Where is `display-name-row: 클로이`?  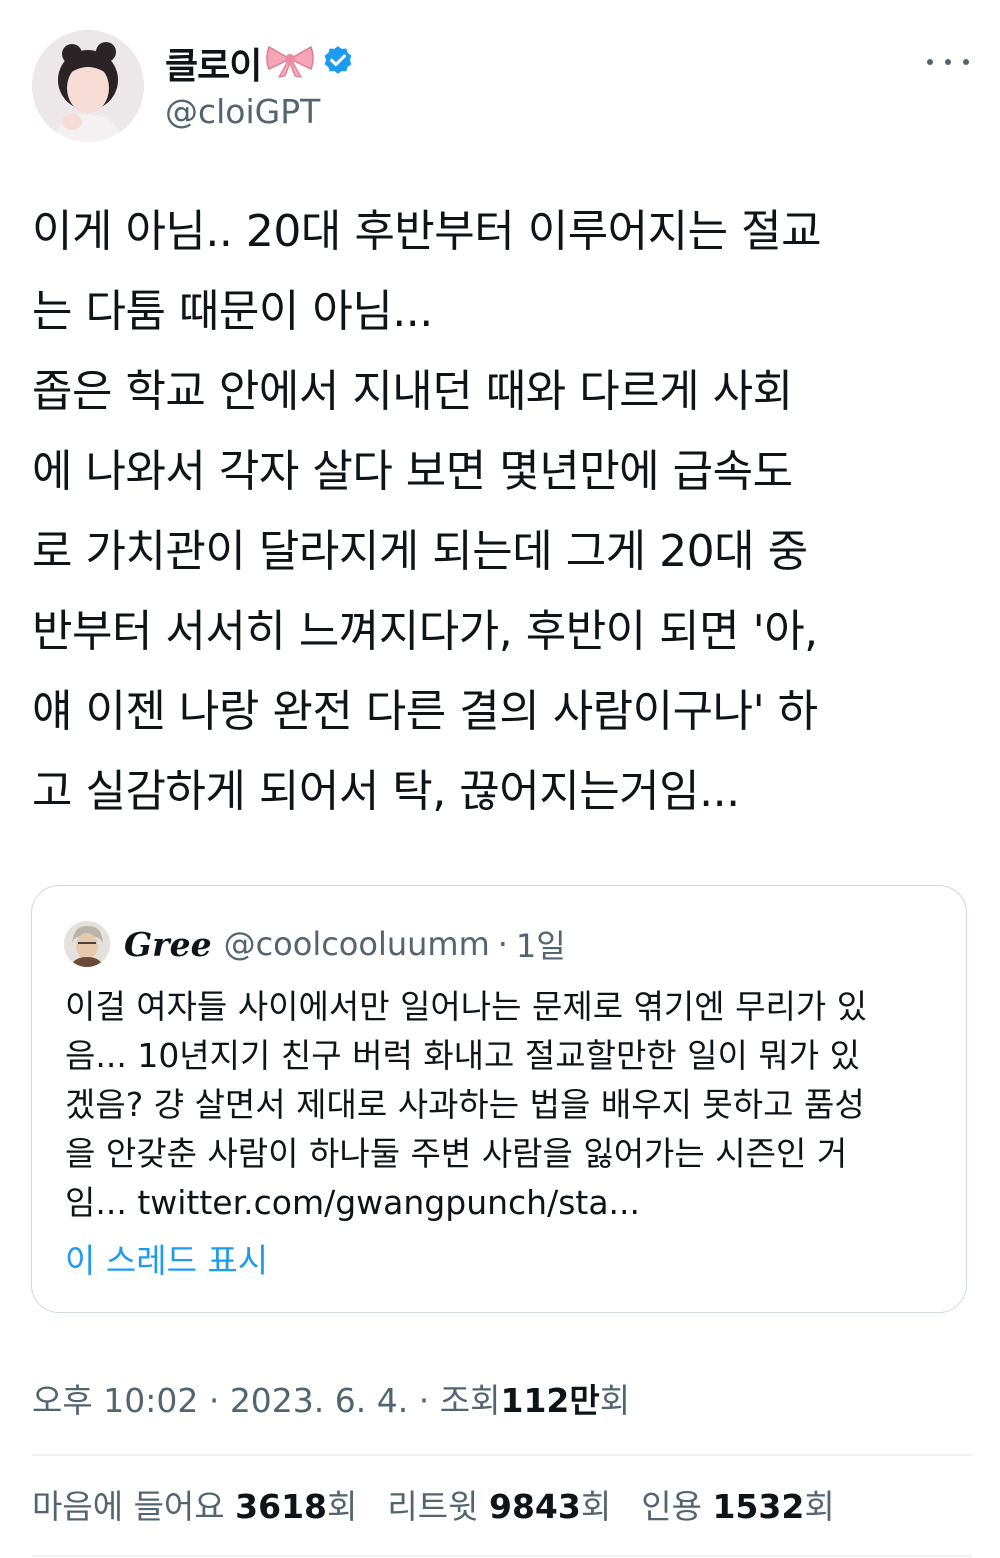 display-name-row: 클로이 is located at coordinates (260, 63).